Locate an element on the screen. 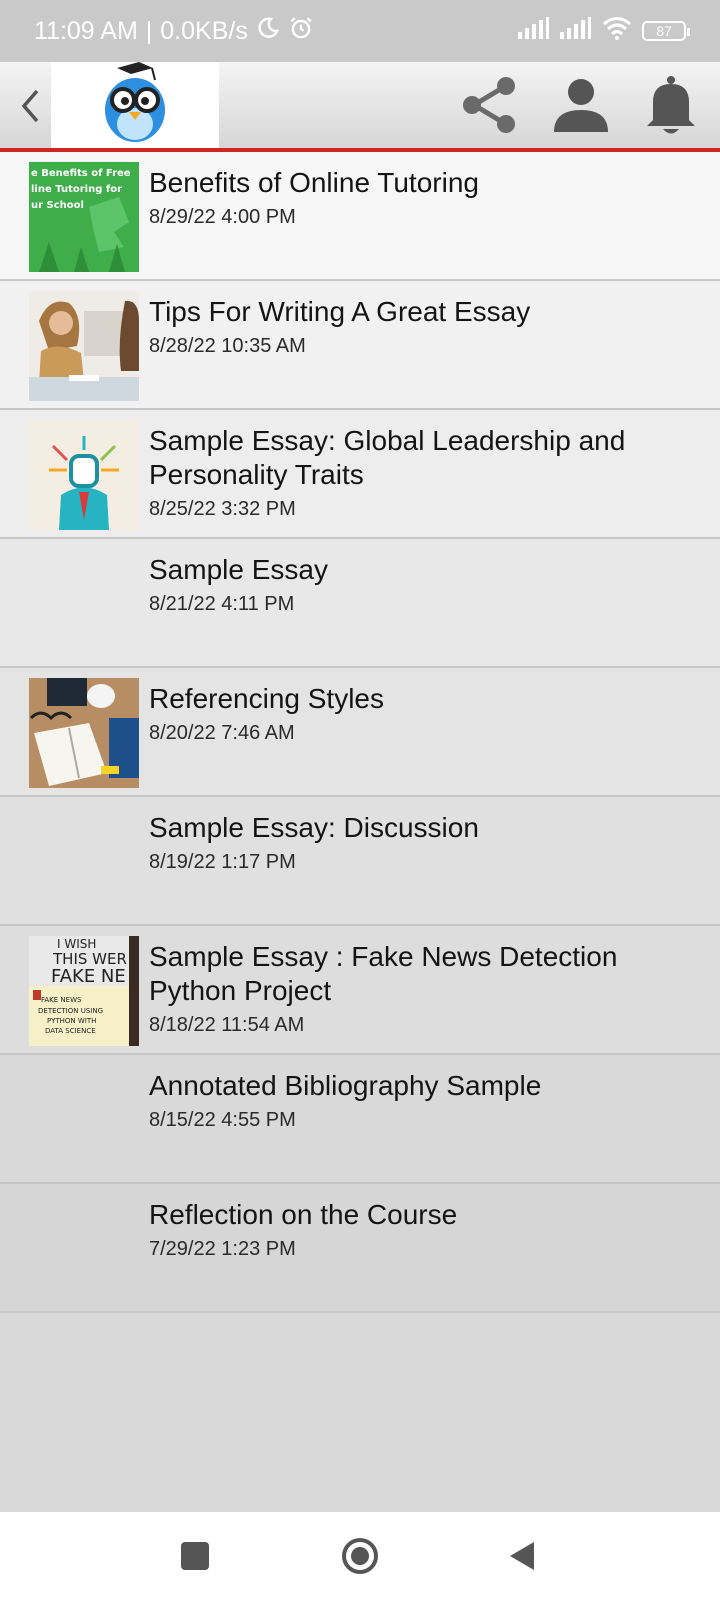 The image size is (720, 1600). svg-text: I WISH is located at coordinates (76, 944).